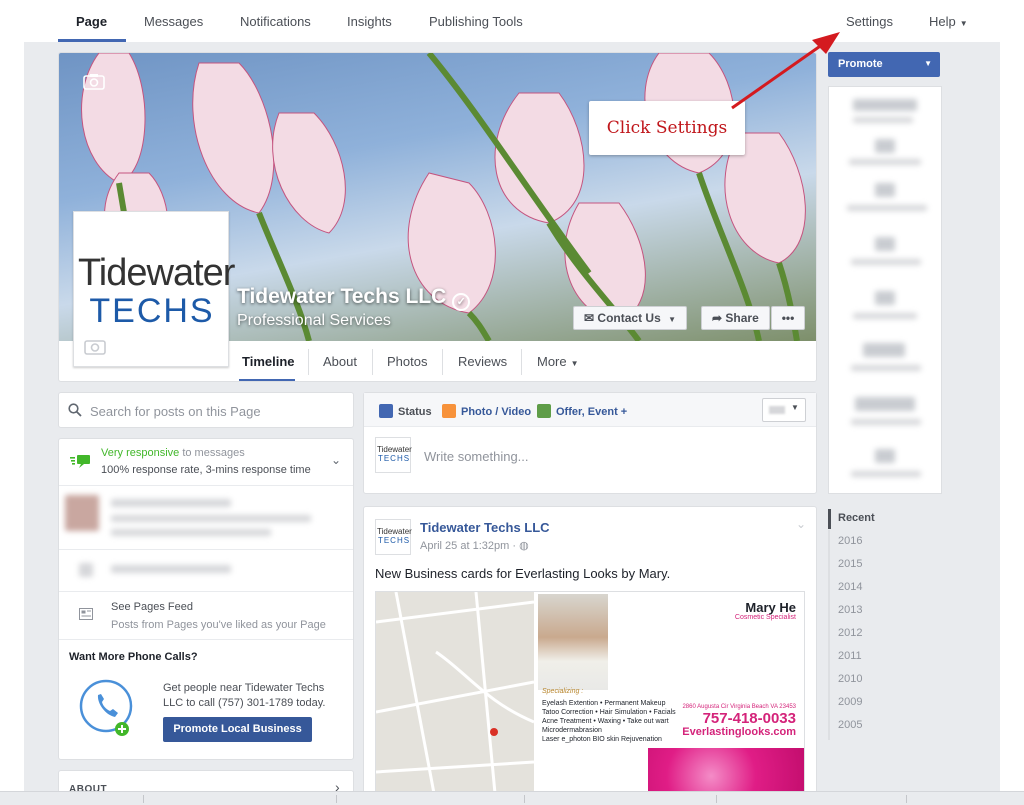  What do you see at coordinates (461, 302) in the screenshot?
I see `verified-check-icon: ✓` at bounding box center [461, 302].